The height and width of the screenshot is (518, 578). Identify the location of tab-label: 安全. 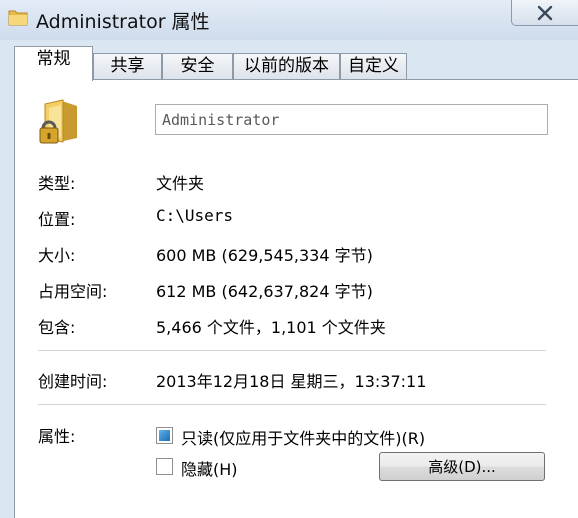
(197, 66).